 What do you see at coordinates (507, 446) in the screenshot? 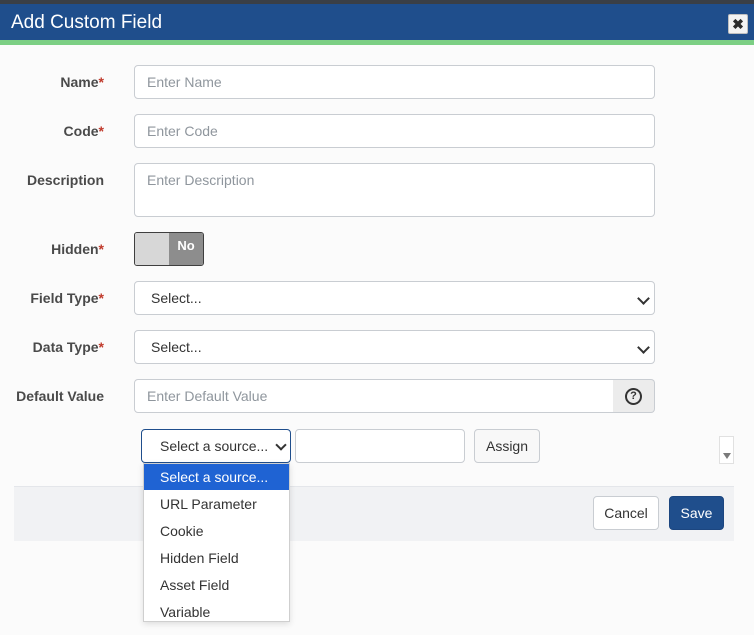
I see `assign-button: Assign` at bounding box center [507, 446].